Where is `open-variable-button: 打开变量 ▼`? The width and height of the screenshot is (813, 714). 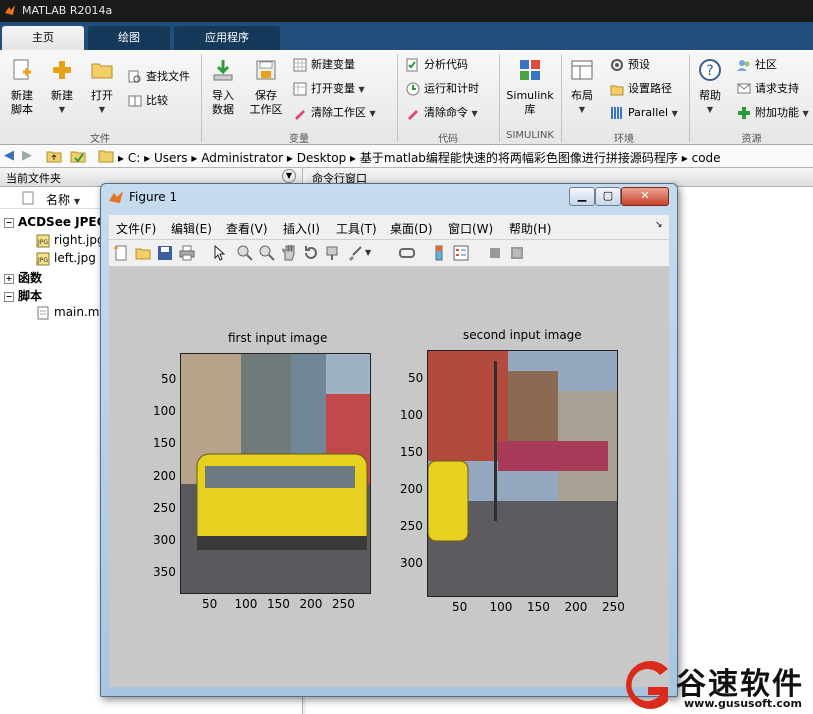
open-variable-button: 打开变量 ▼ is located at coordinates (329, 89).